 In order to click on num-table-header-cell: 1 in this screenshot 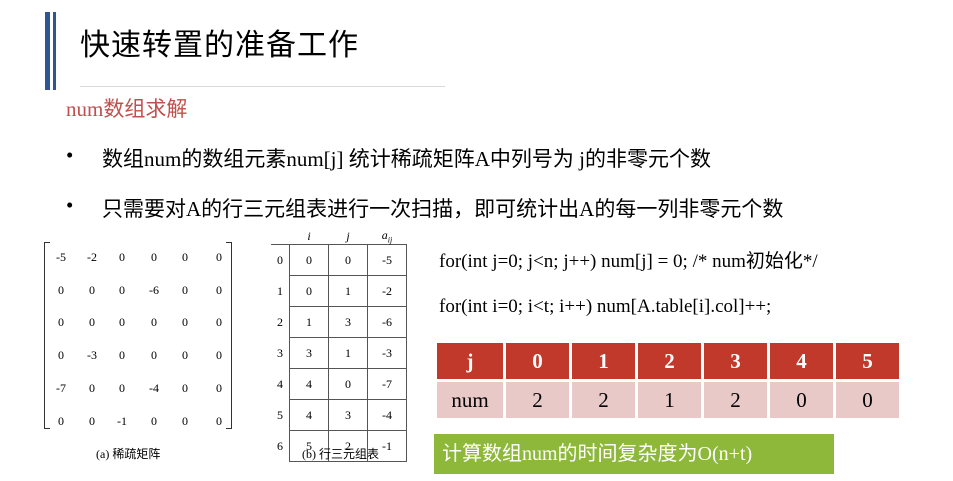, I will do `click(605, 362)`.